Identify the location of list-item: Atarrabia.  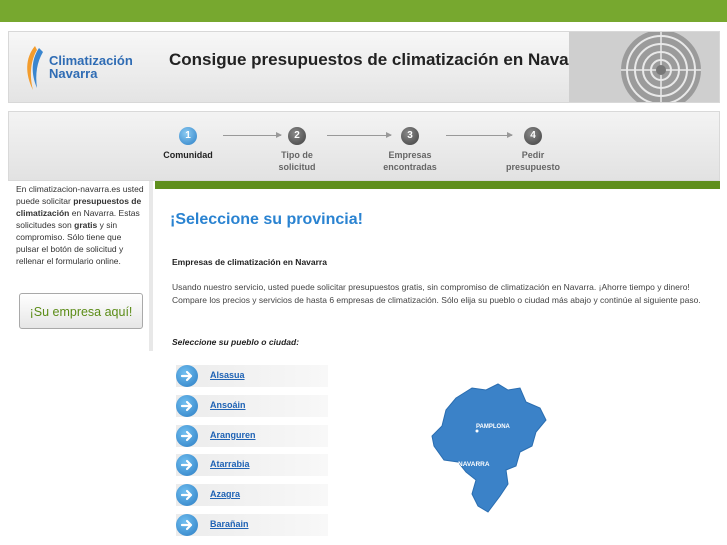
(252, 465).